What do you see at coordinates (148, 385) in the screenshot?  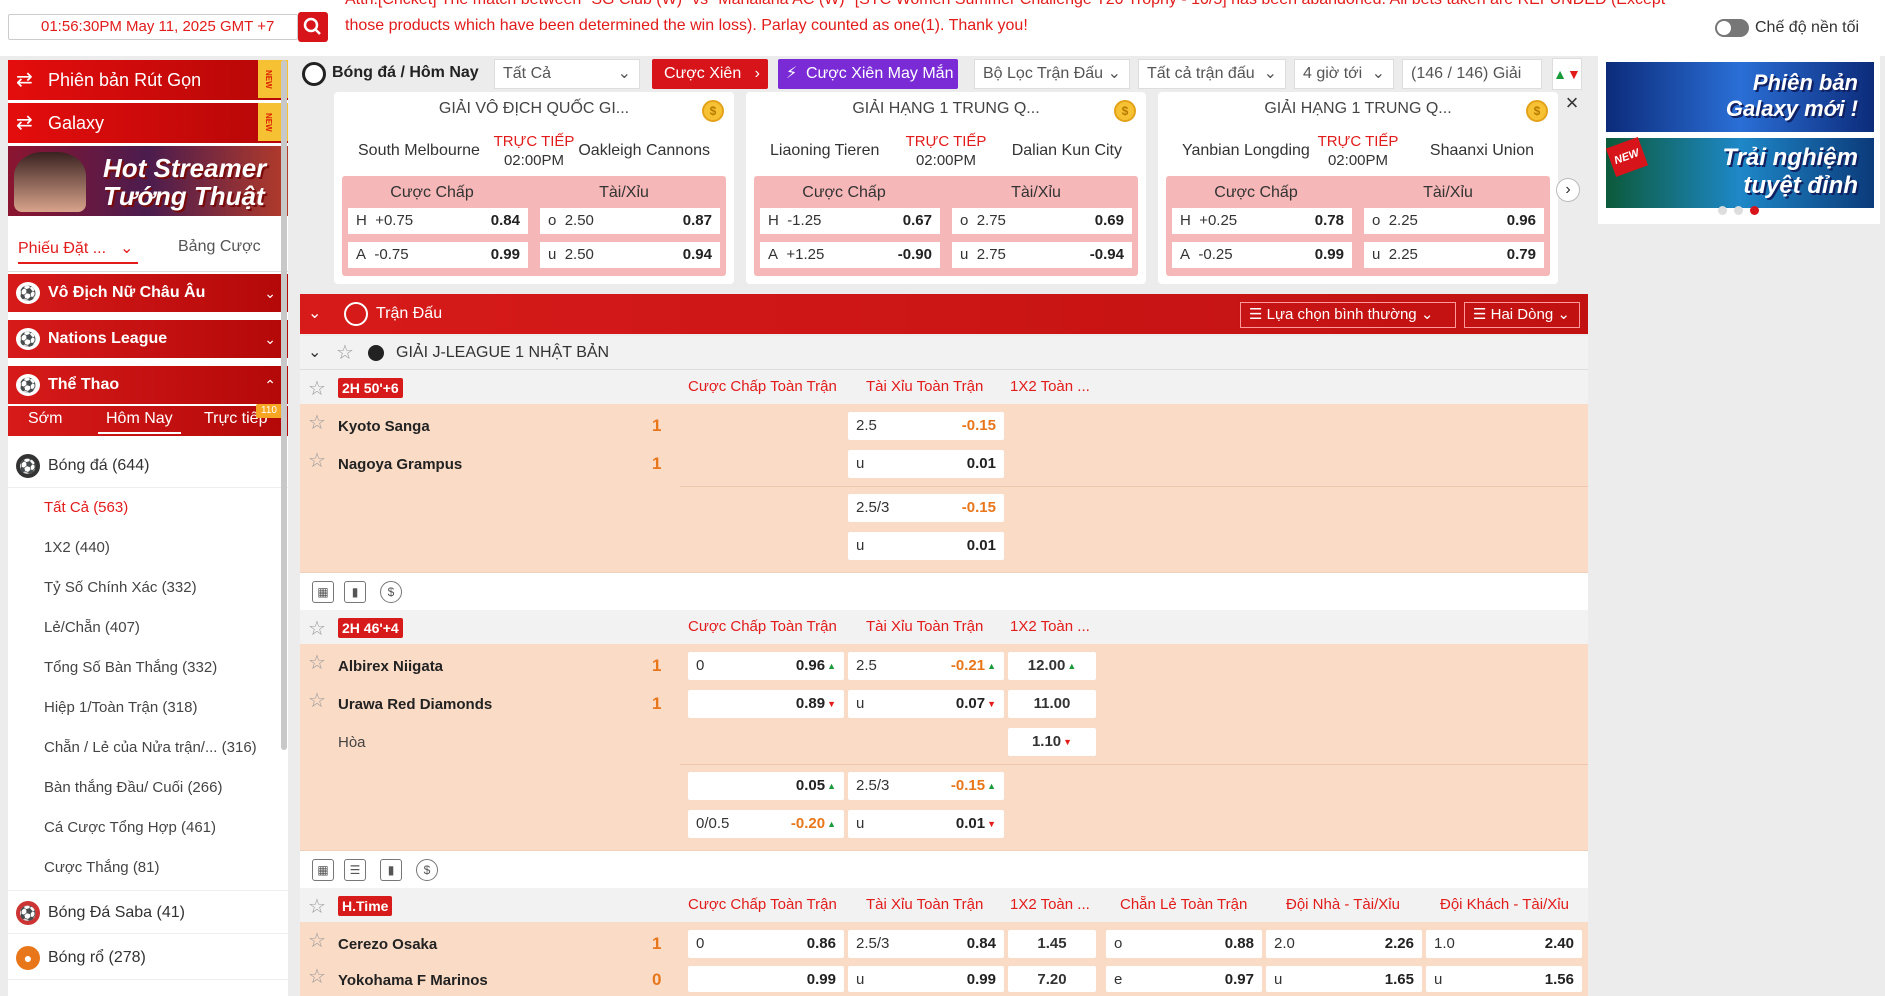 I see `section-sports: ⚽ Thể Thao ⌃` at bounding box center [148, 385].